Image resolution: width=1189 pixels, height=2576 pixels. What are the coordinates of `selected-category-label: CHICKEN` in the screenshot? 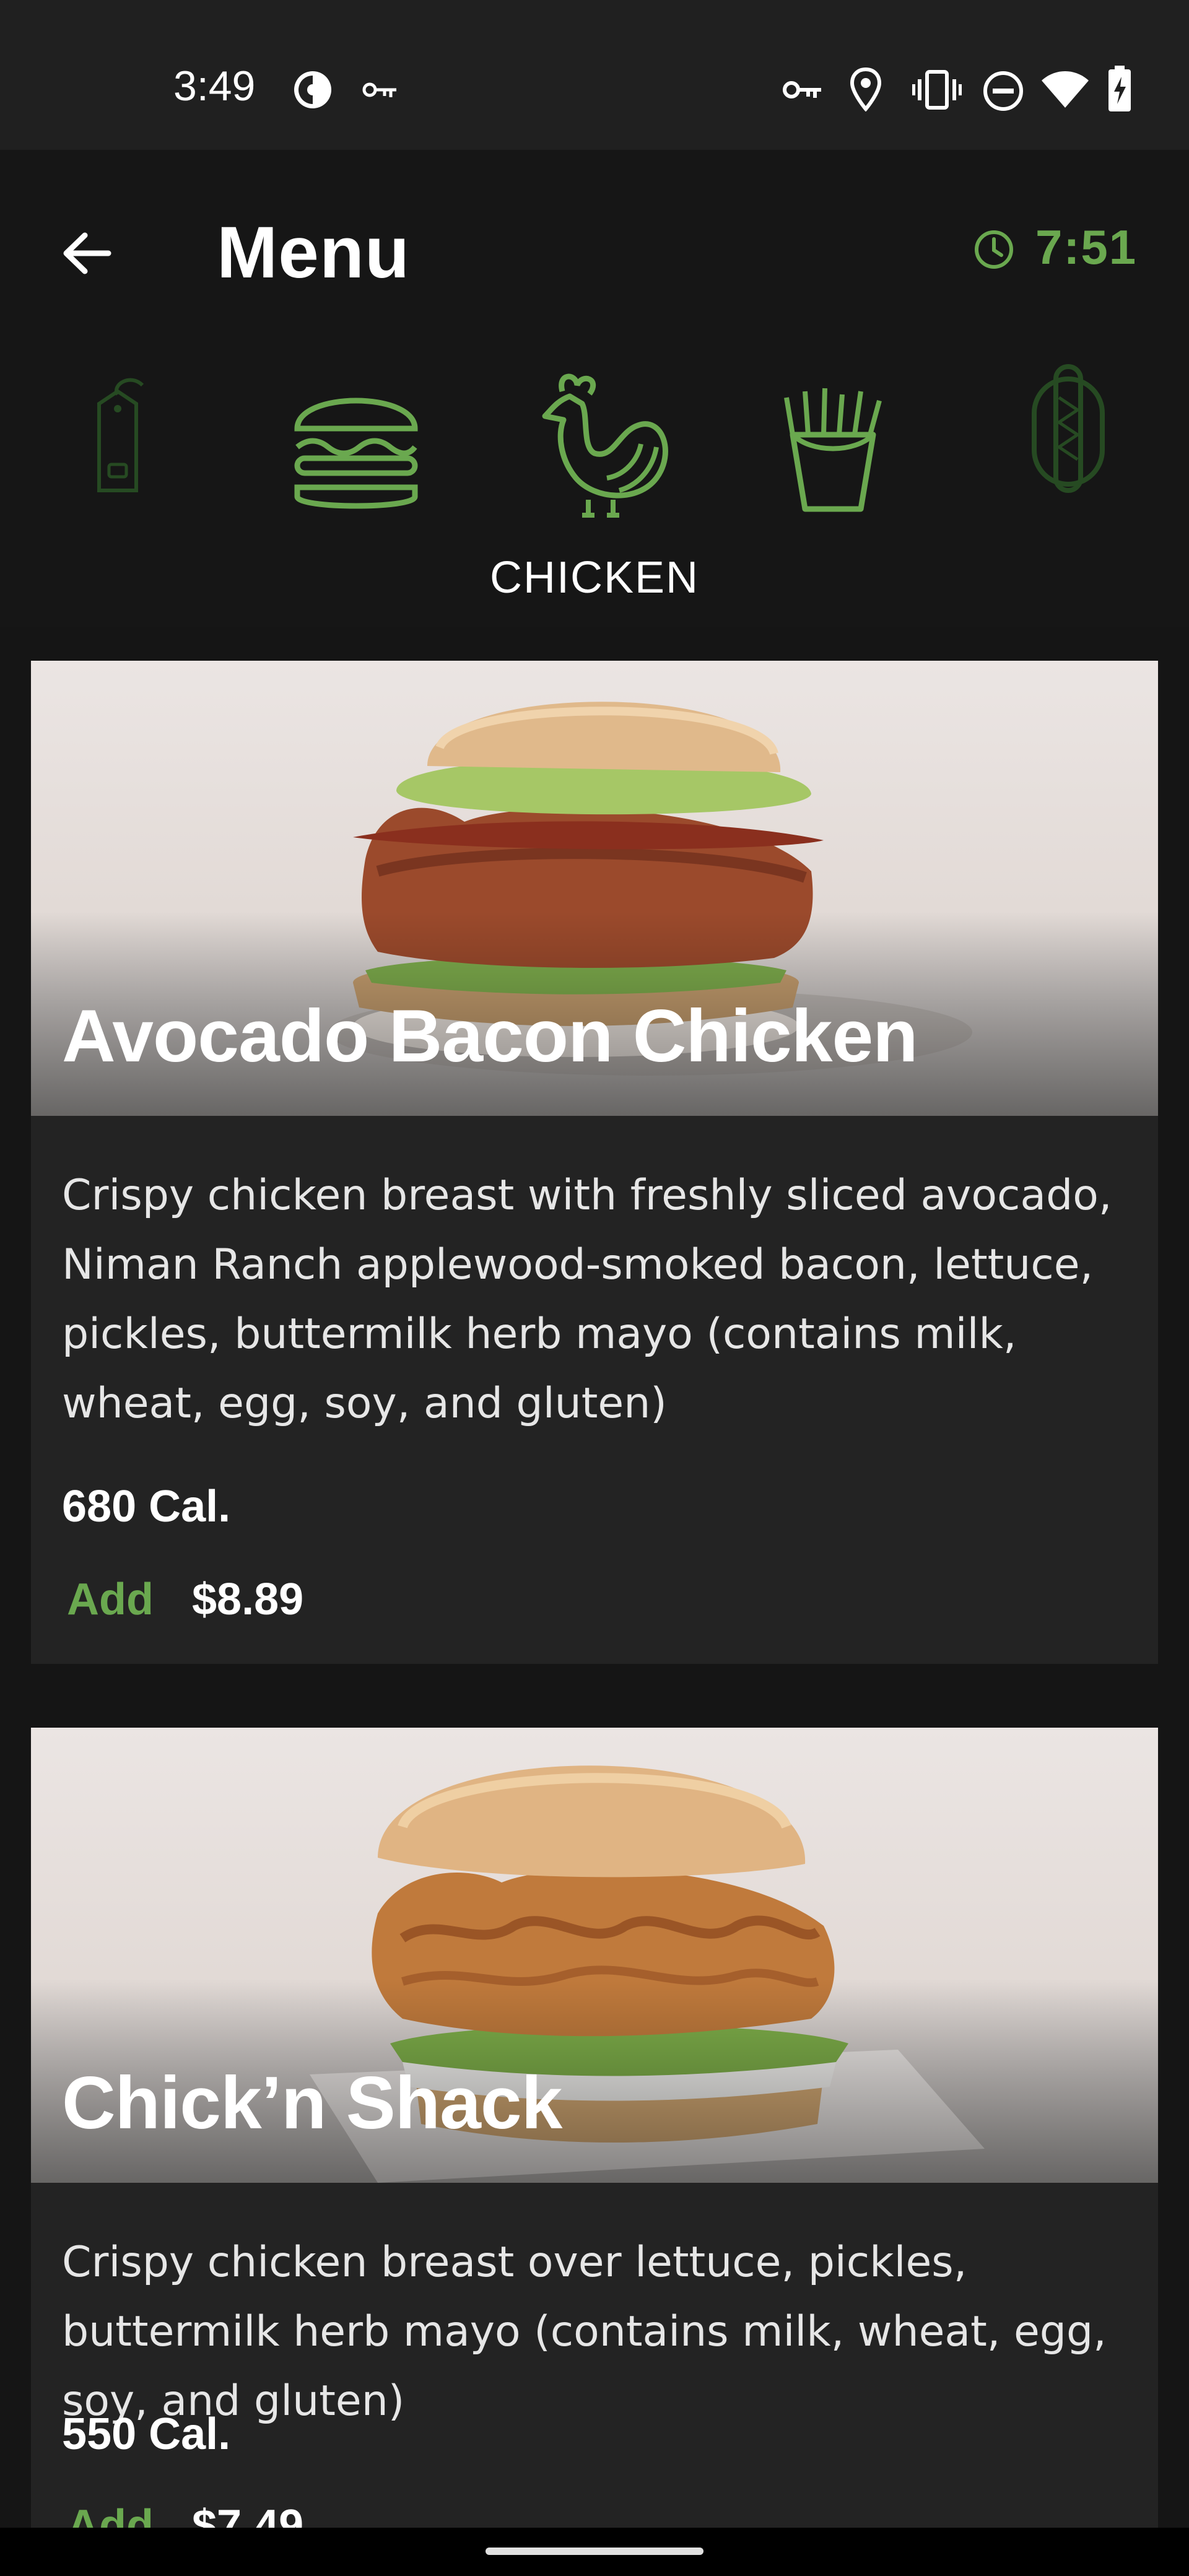 It's located at (594, 578).